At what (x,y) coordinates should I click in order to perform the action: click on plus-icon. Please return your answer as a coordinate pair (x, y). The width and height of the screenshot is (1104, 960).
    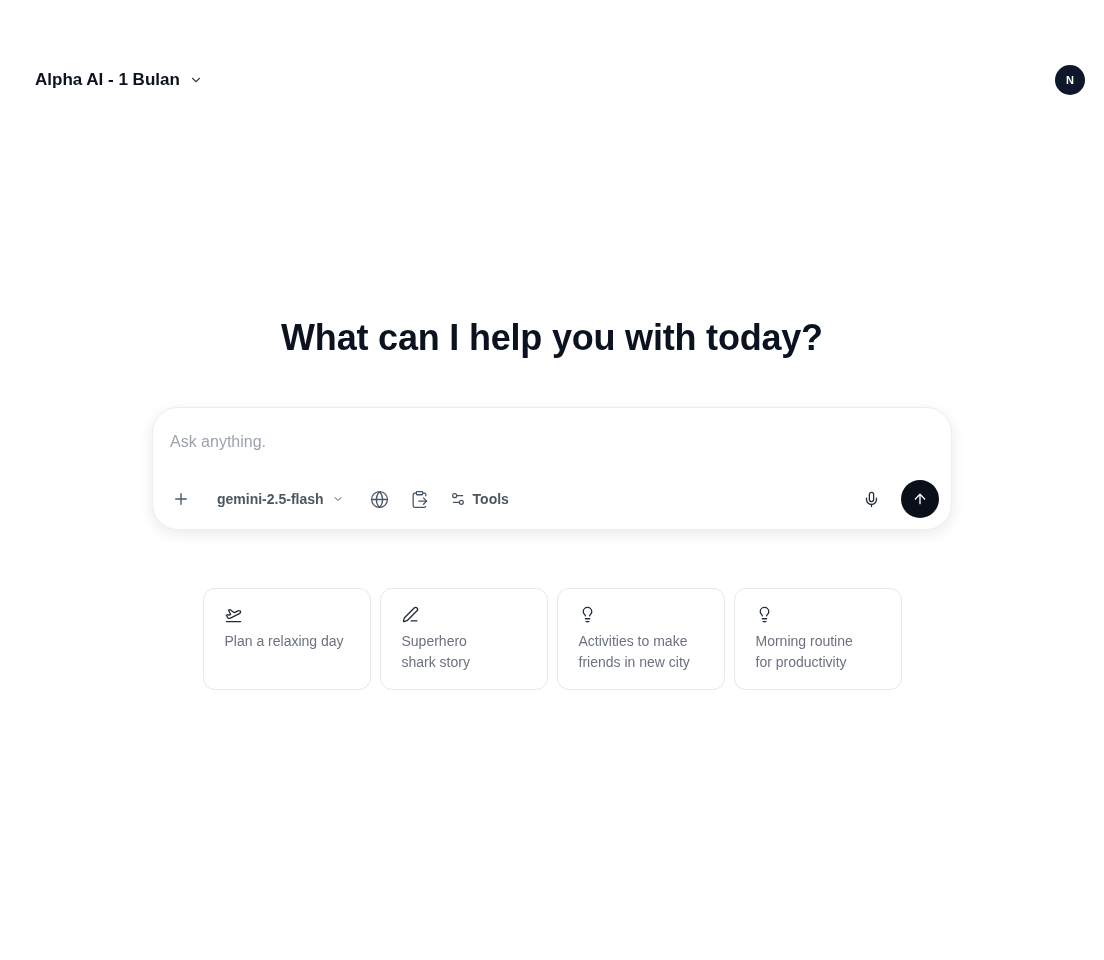
    Looking at the image, I should click on (181, 499).